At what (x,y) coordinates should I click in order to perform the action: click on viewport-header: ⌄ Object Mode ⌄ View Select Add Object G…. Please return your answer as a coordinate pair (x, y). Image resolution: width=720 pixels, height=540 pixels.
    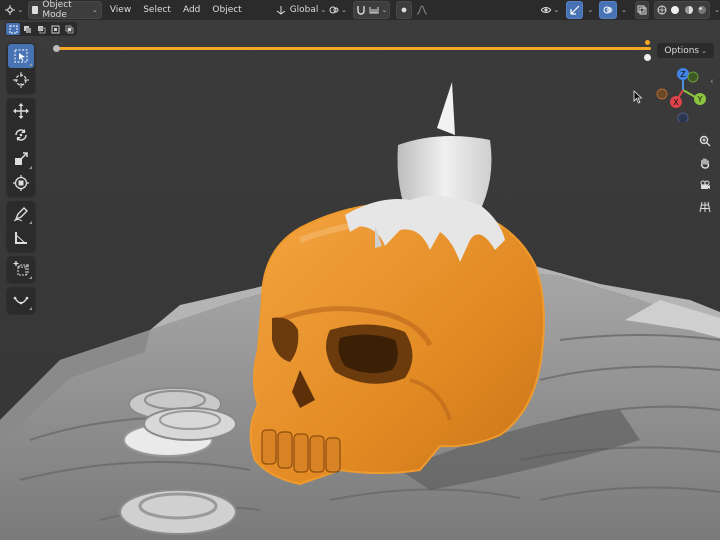
    Looking at the image, I should click on (360, 10).